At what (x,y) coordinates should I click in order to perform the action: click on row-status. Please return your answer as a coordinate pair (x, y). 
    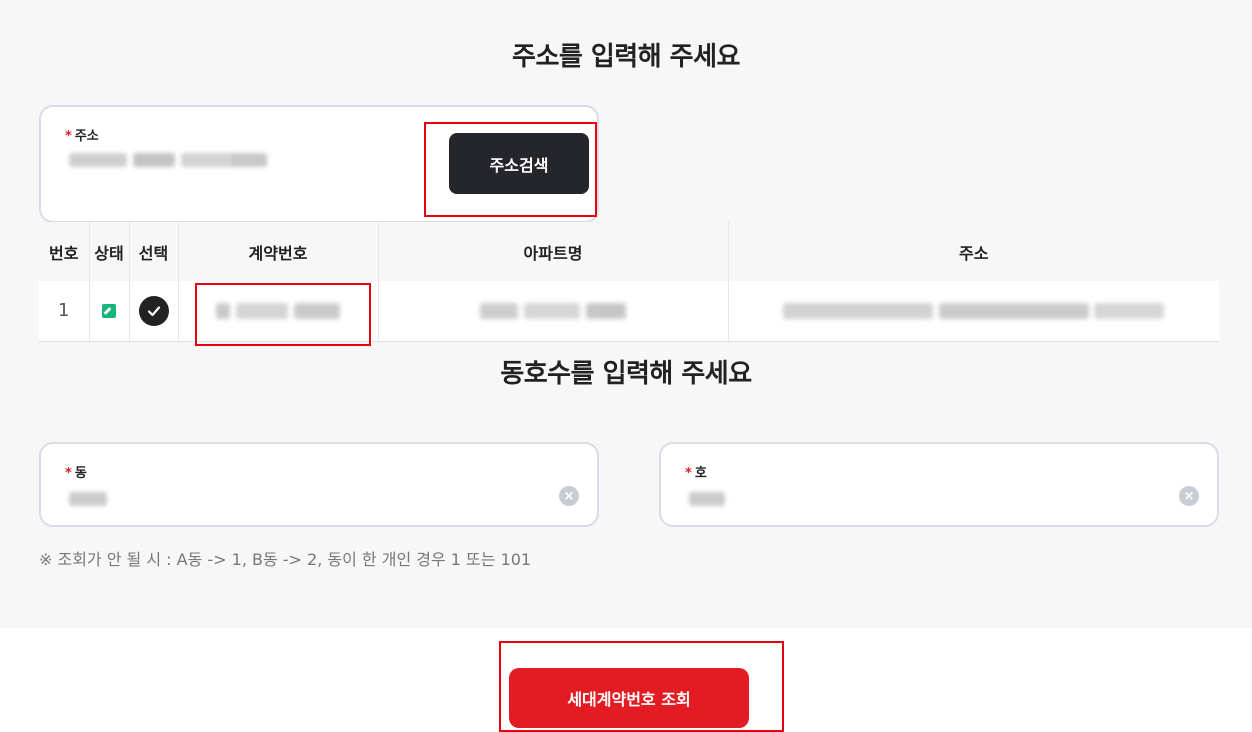
    Looking at the image, I should click on (109, 311).